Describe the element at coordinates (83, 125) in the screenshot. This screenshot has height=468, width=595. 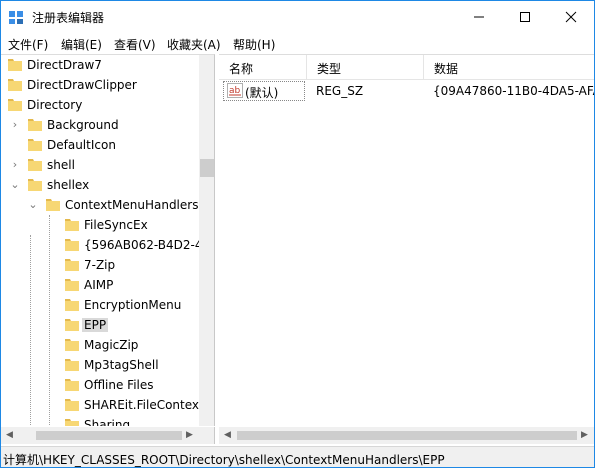
I see `tree-item-label: Background` at that location.